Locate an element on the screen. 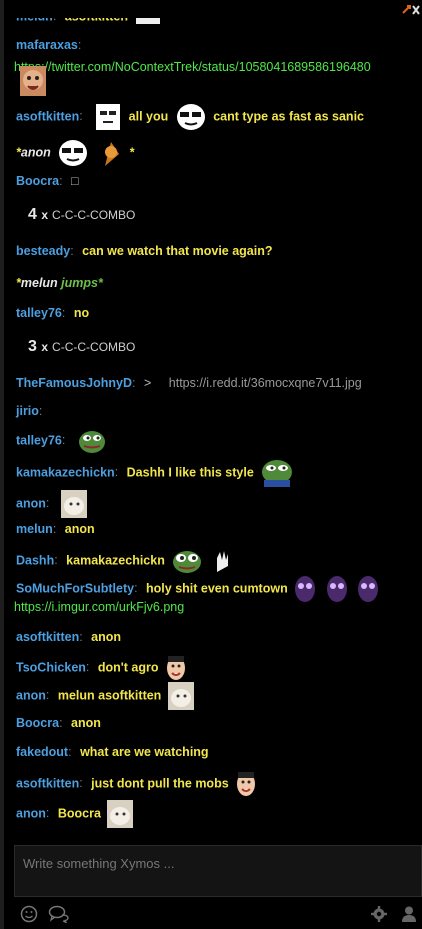 This screenshot has height=929, width=422. hand-emote-icon is located at coordinates (222, 561).